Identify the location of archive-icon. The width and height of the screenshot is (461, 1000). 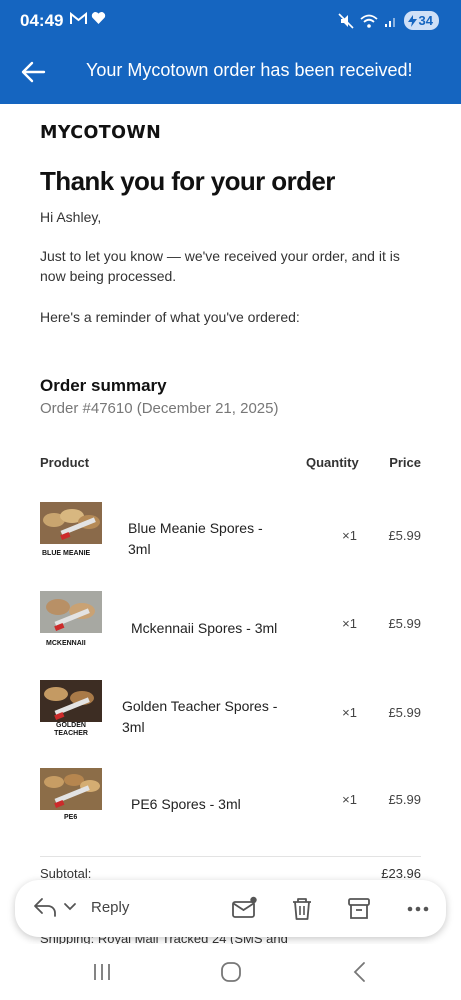
(359, 909).